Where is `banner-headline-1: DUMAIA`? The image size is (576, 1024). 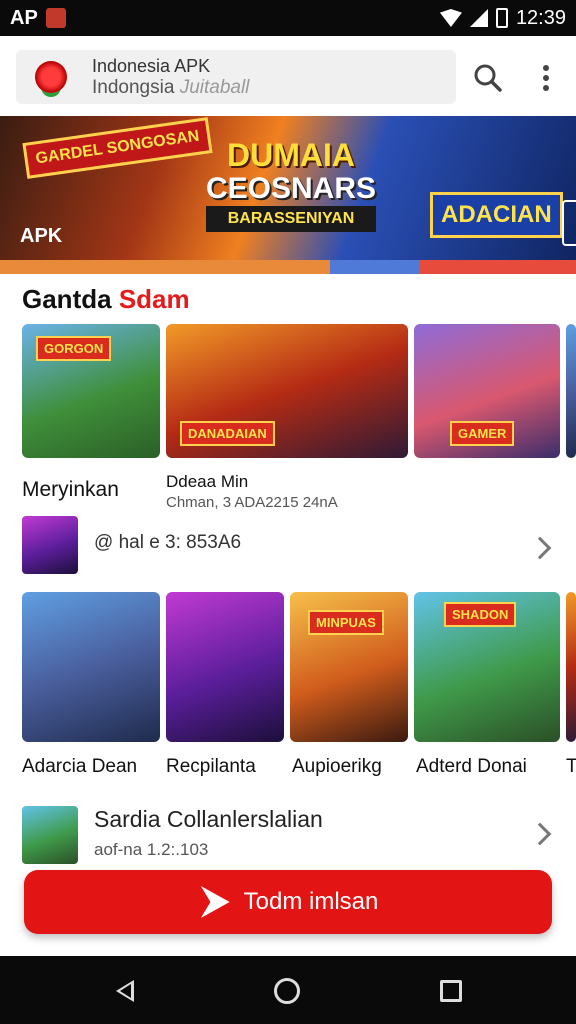
banner-headline-1: DUMAIA is located at coordinates (291, 155).